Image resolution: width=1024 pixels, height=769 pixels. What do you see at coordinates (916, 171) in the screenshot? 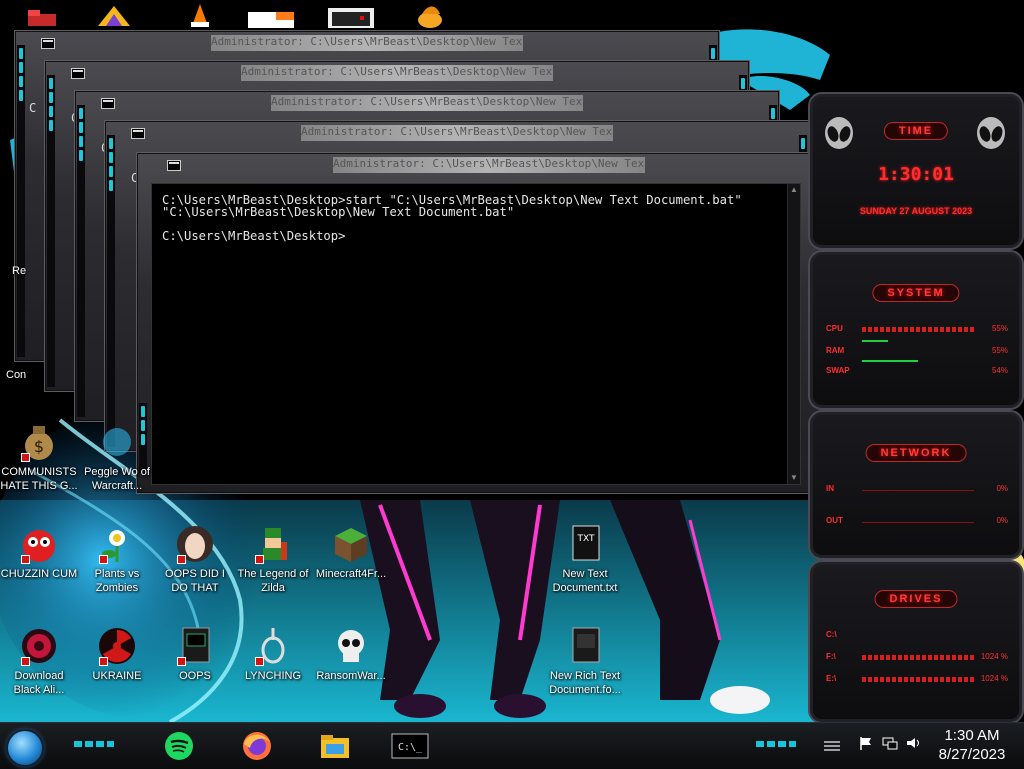
I see `time-widget: TIME 1:30:01 SUNDAY 27 AUGUST 2023` at bounding box center [916, 171].